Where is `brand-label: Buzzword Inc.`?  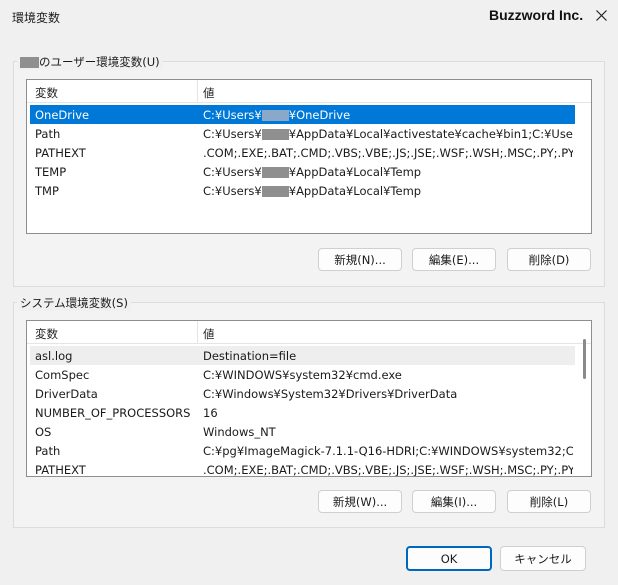 brand-label: Buzzword Inc. is located at coordinates (536, 15).